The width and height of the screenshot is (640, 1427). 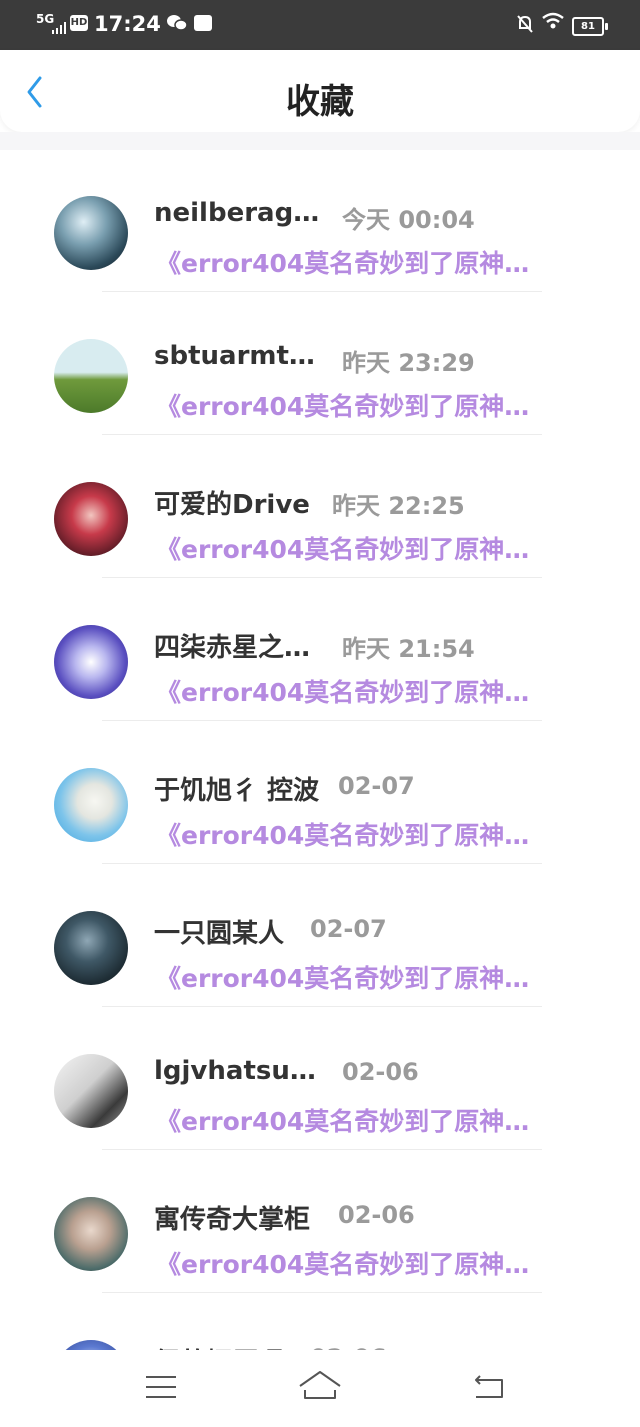 I want to click on status-time: 17:24, so click(x=127, y=24).